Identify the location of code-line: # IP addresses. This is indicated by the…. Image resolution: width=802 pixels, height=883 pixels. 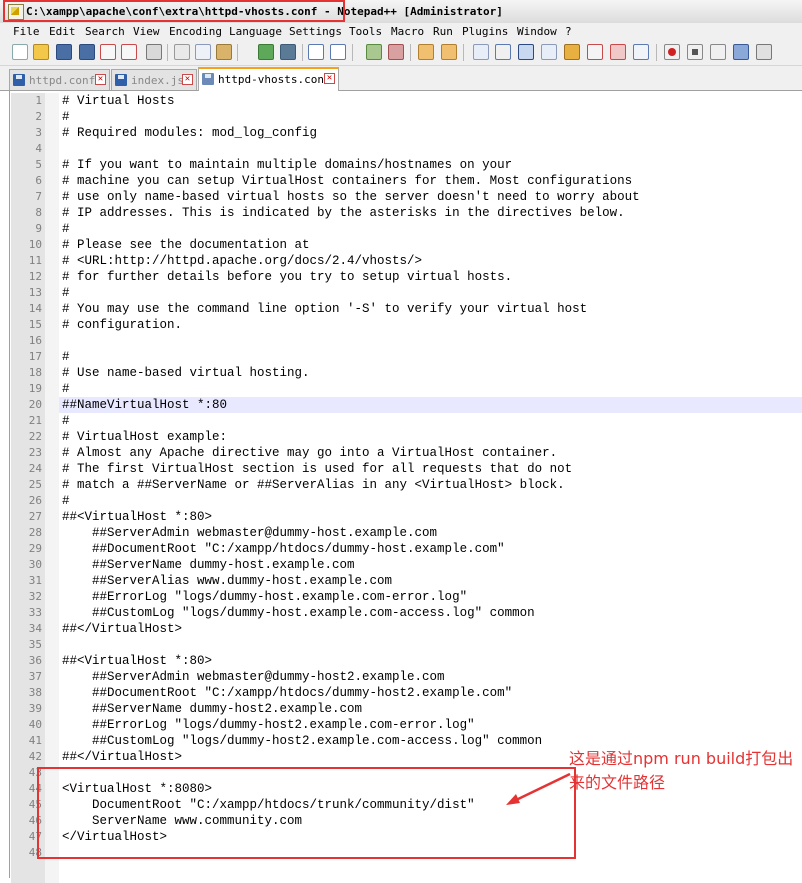
(432, 213).